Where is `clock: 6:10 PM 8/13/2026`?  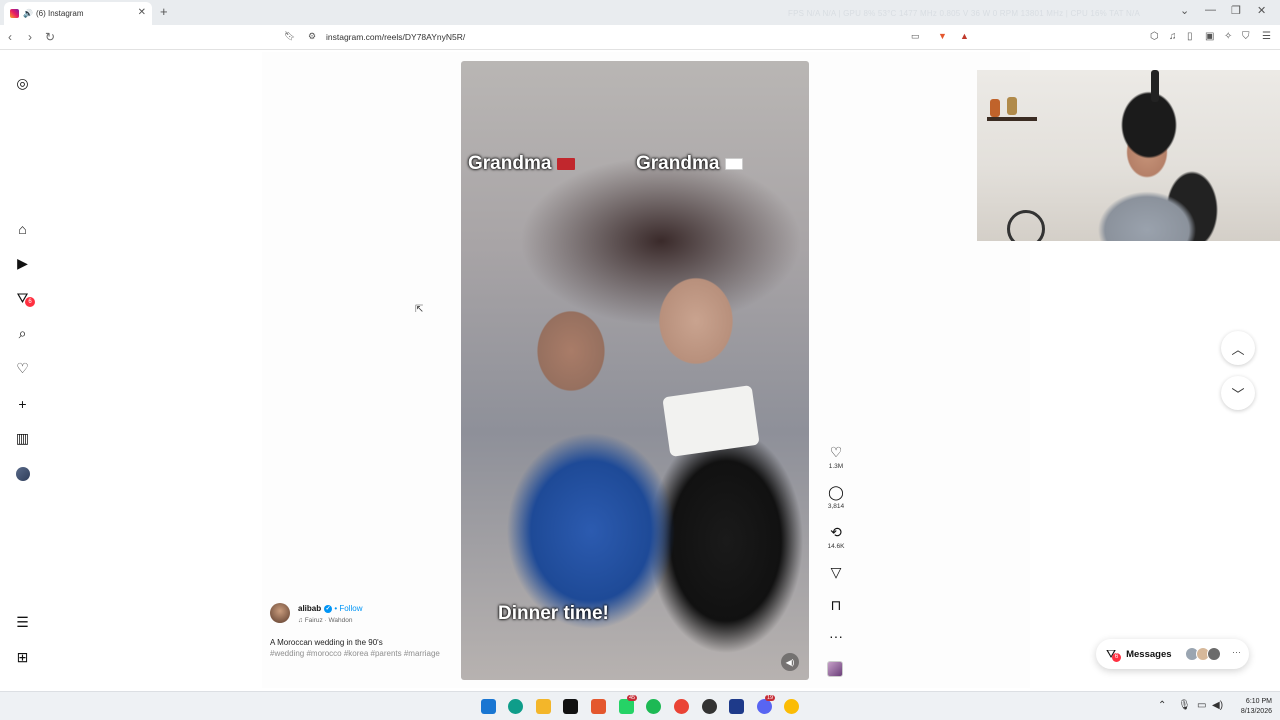
clock: 6:10 PM 8/13/2026 is located at coordinates (1249, 707).